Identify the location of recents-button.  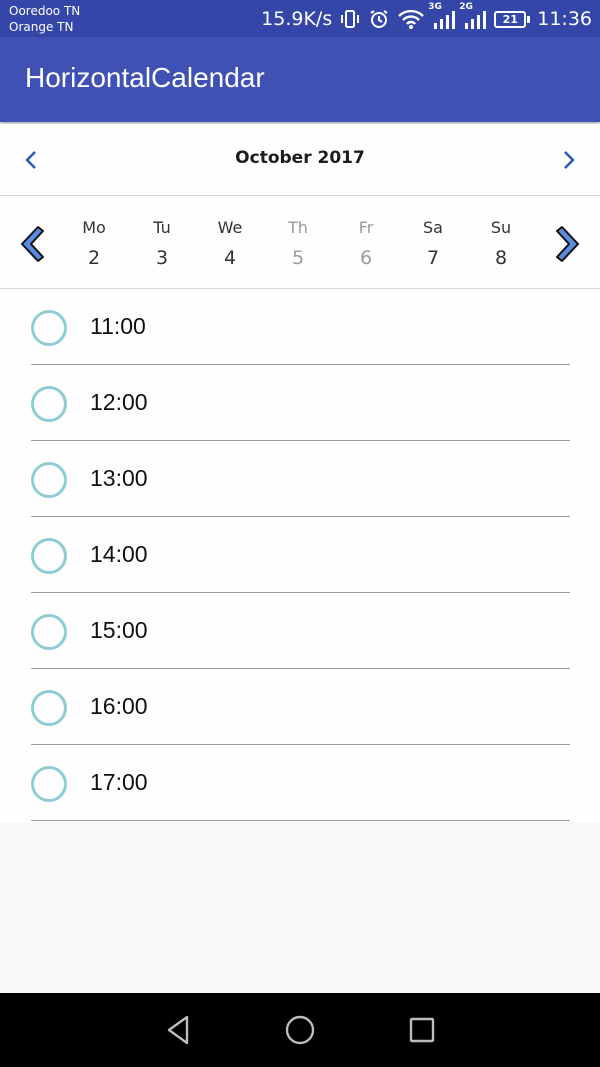
(422, 1030).